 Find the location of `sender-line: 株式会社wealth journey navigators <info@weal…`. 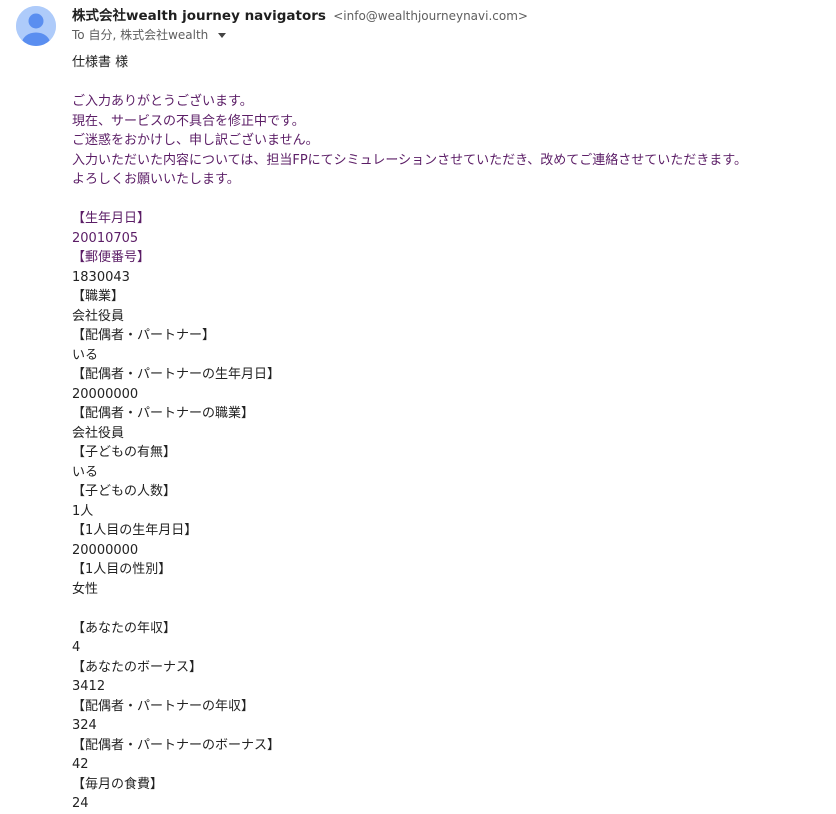

sender-line: 株式会社wealth journey navigators <info@weal… is located at coordinates (300, 16).